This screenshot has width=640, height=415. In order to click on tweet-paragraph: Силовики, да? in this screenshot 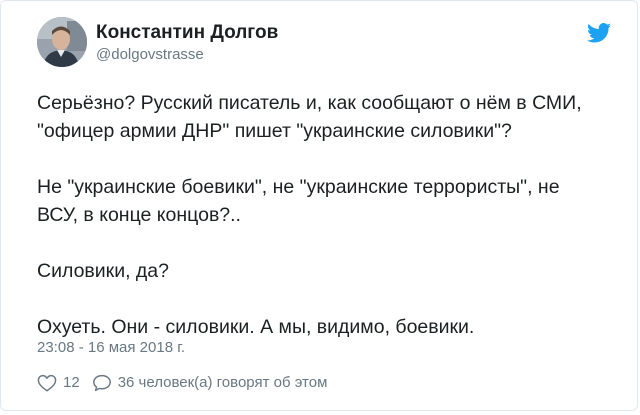, I will do `click(103, 271)`.